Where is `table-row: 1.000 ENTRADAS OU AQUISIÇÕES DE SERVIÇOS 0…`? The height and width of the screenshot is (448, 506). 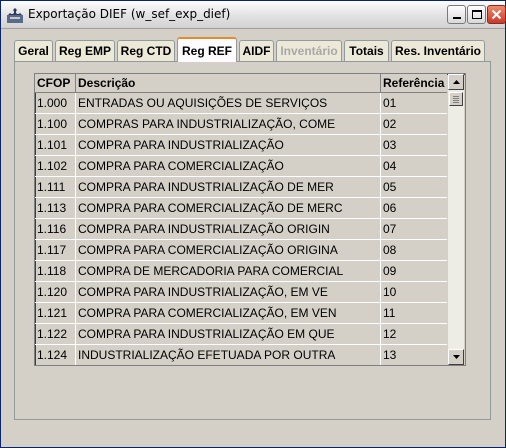 table-row: 1.000 ENTRADAS OU AQUISIÇÕES DE SERVIÇOS 0… is located at coordinates (241, 103).